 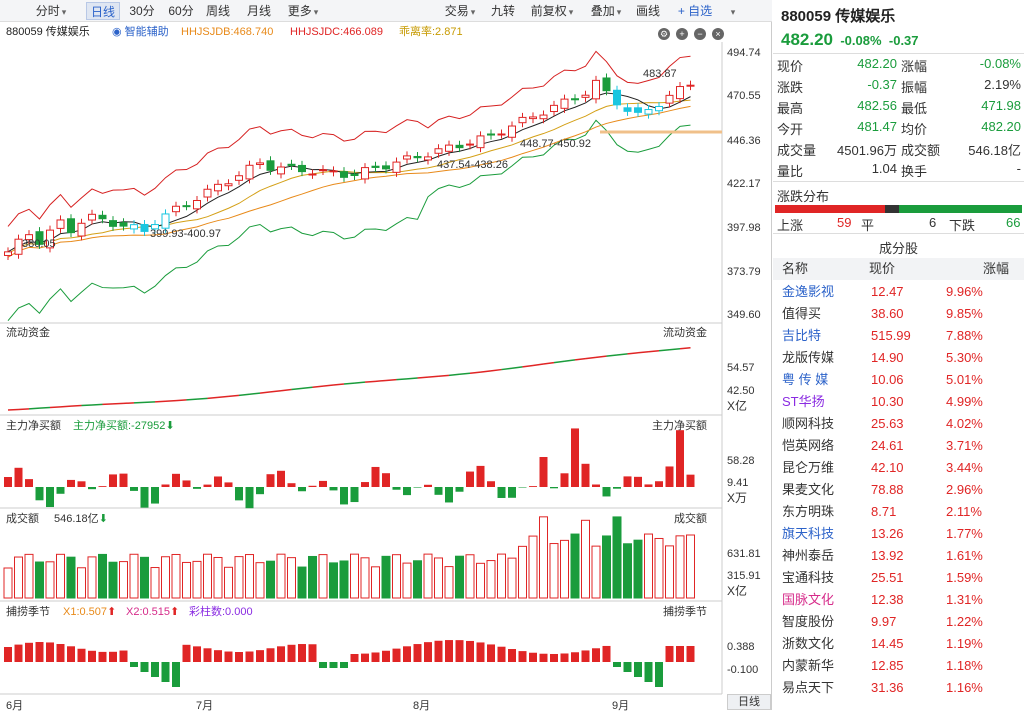 I want to click on component-name: 国脉文化, so click(x=808, y=600).